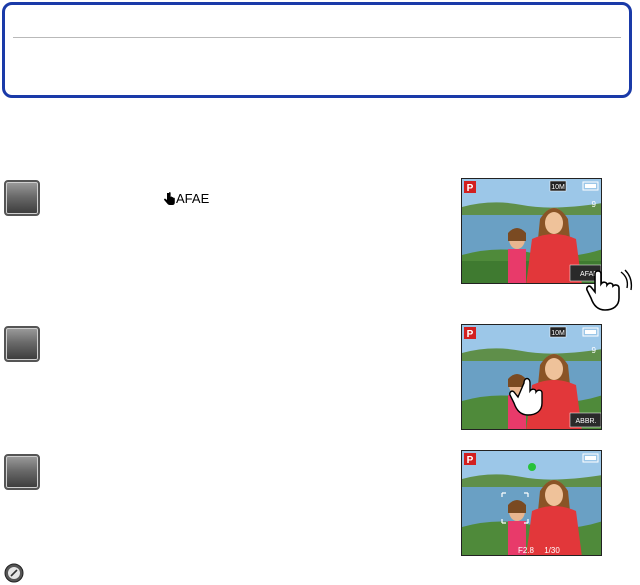 Image resolution: width=640 pixels, height=585 pixels. Describe the element at coordinates (22, 198) in the screenshot. I see `step-1-badge` at that location.